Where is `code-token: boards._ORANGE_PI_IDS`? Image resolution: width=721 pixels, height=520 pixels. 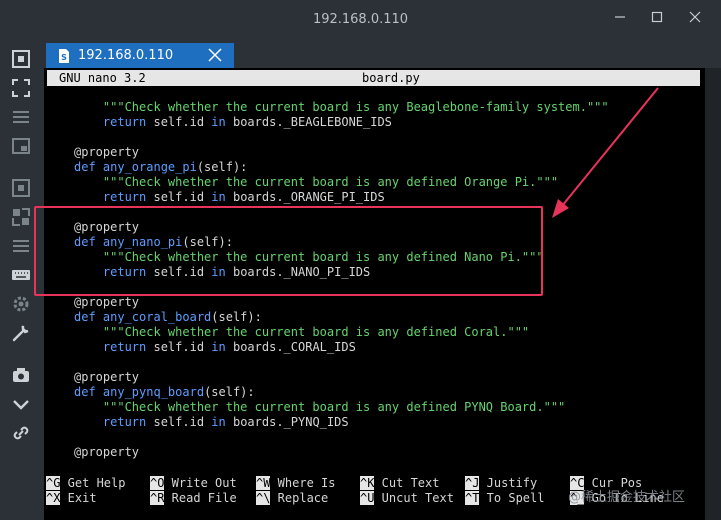 code-token: boards._ORANGE_PI_IDS is located at coordinates (308, 197).